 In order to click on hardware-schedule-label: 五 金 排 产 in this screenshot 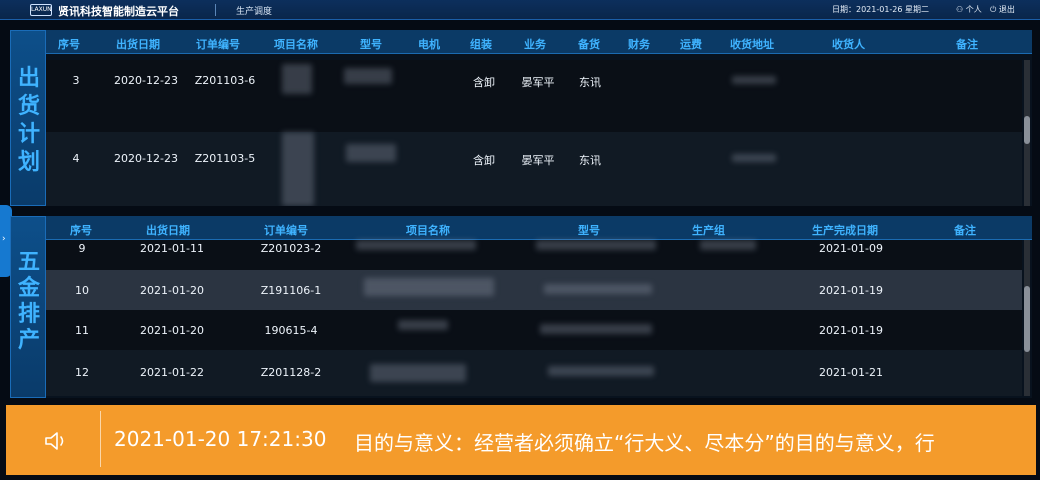, I will do `click(28, 307)`.